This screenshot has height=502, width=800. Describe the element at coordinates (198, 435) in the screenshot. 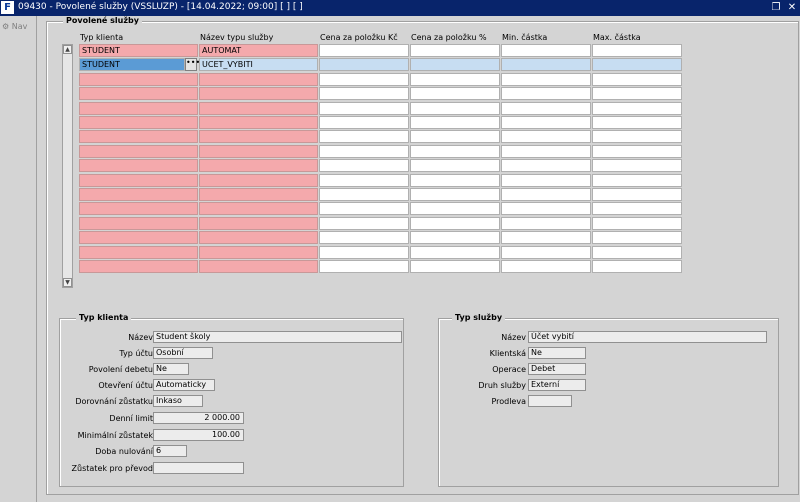

I see `field-minimalni-zustatek: 100.00` at that location.